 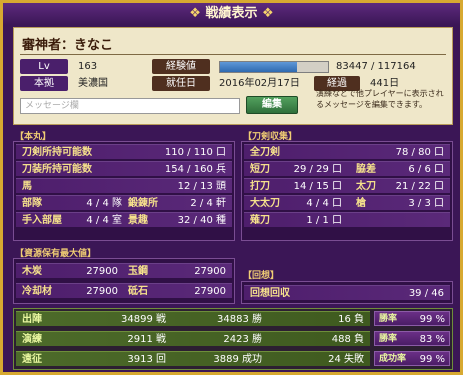 I want to click on sword-type-label: 打刀, so click(x=260, y=186).